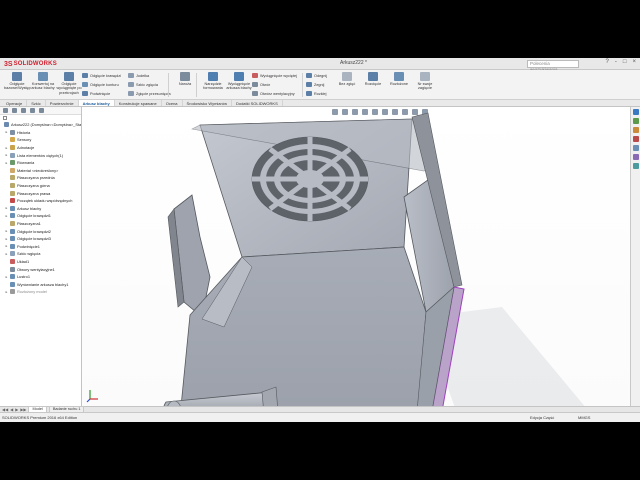 The width and height of the screenshot is (640, 480). What do you see at coordinates (28, 246) in the screenshot?
I see `tree-item-label: Podwinięcie1` at bounding box center [28, 246].